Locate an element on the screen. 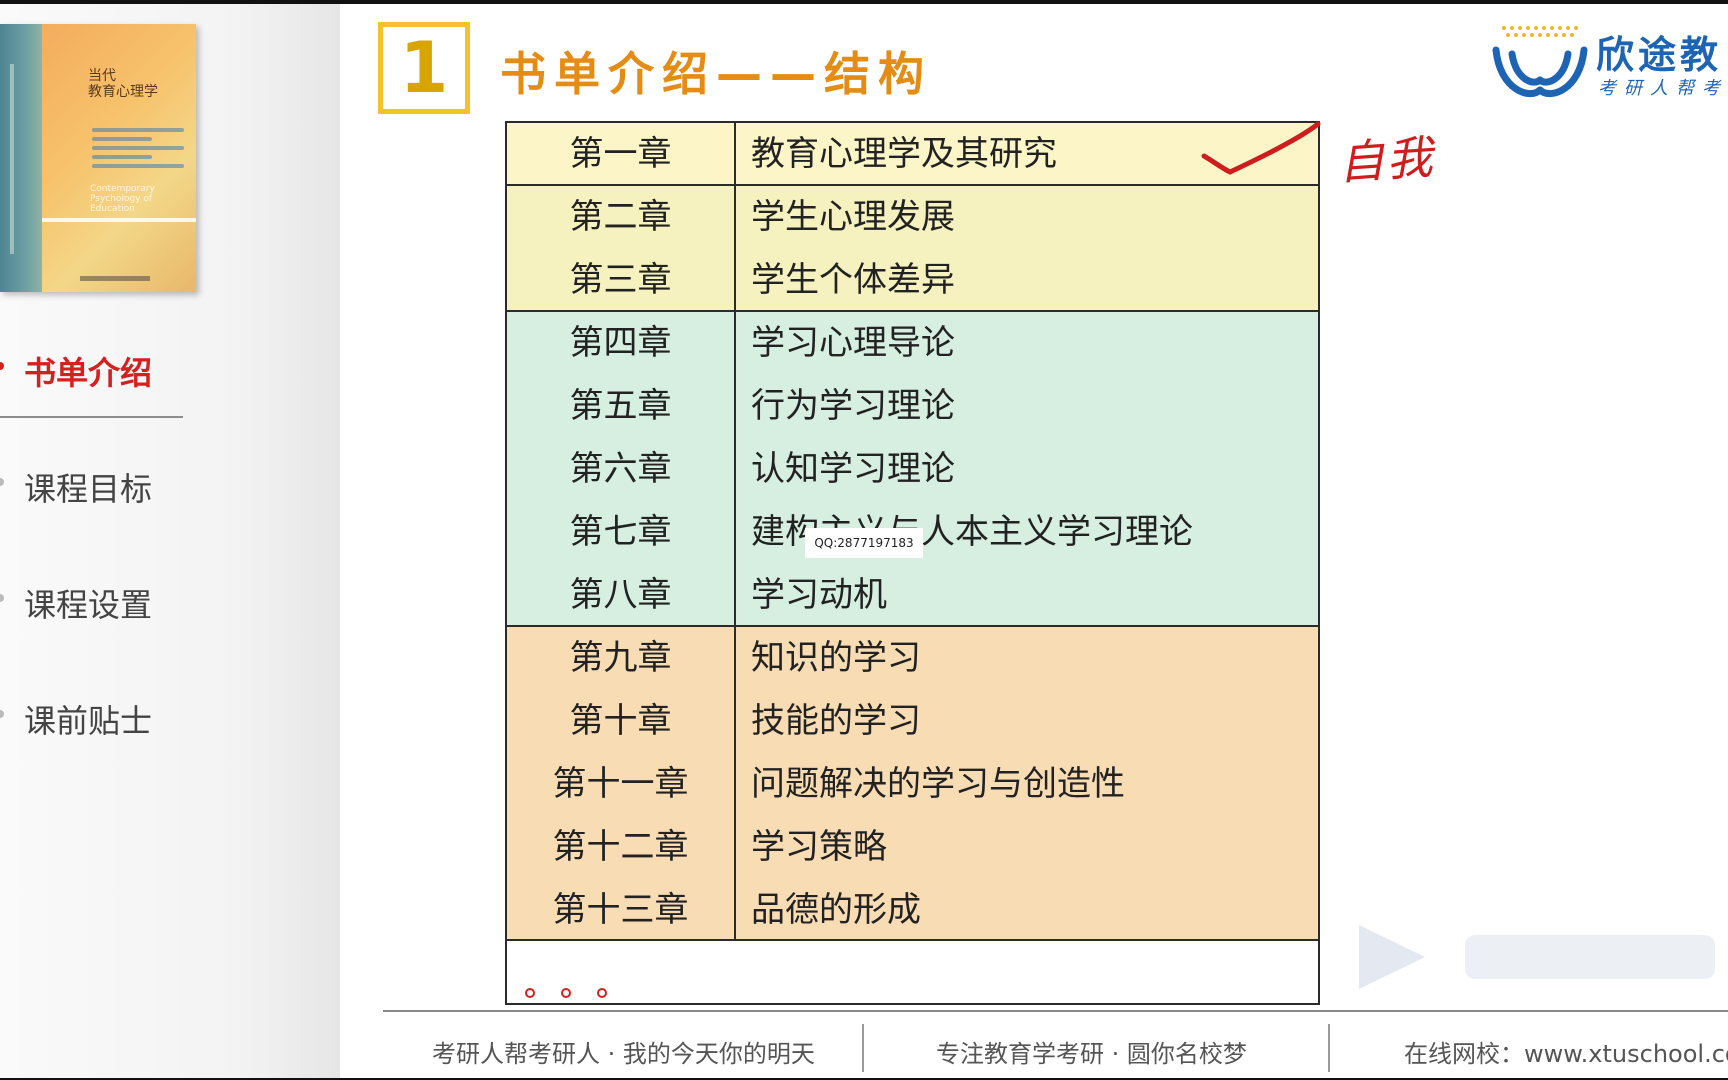 The height and width of the screenshot is (1080, 1728). logo-slogan: 考研人帮考 is located at coordinates (1663, 88).